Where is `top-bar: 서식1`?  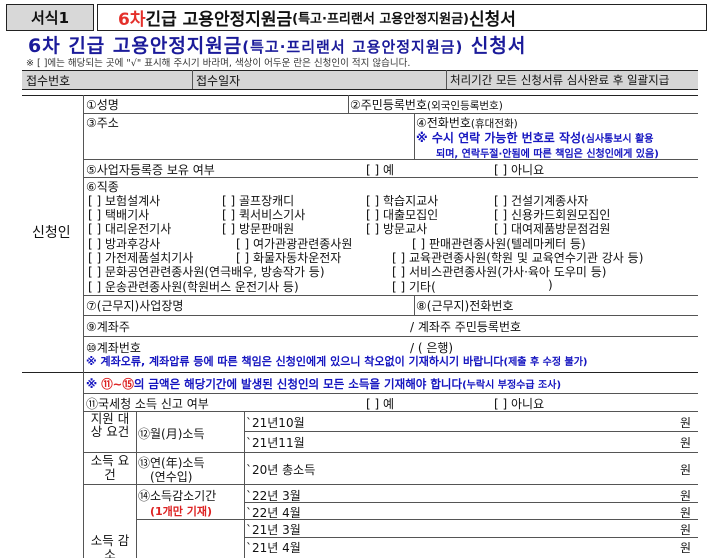 top-bar: 서식1 is located at coordinates (50, 18).